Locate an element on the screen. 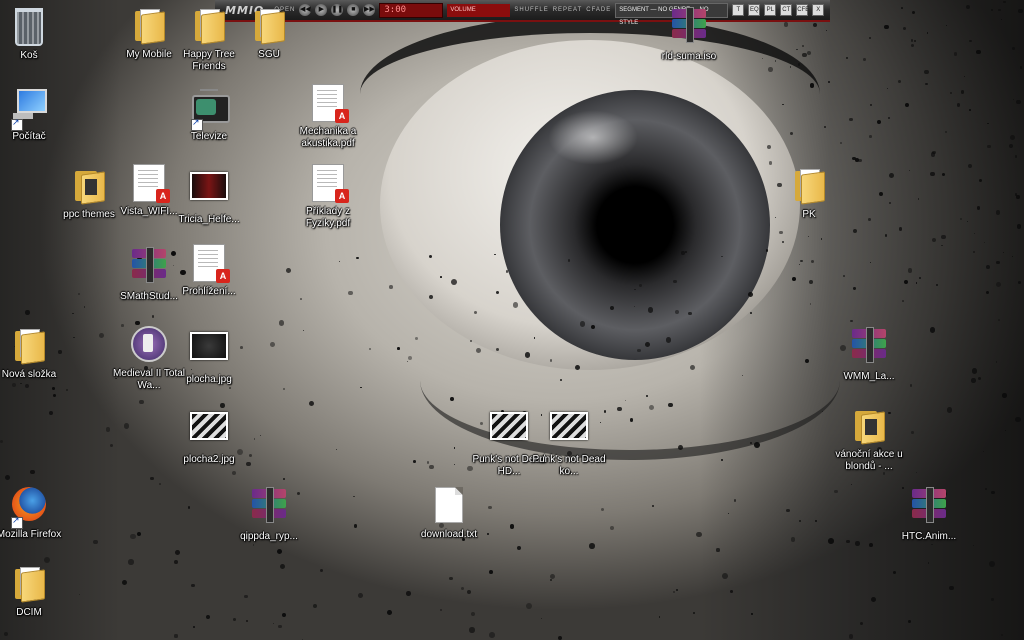 This screenshot has height=640, width=1024. icon-label: download.txt is located at coordinates (449, 534).